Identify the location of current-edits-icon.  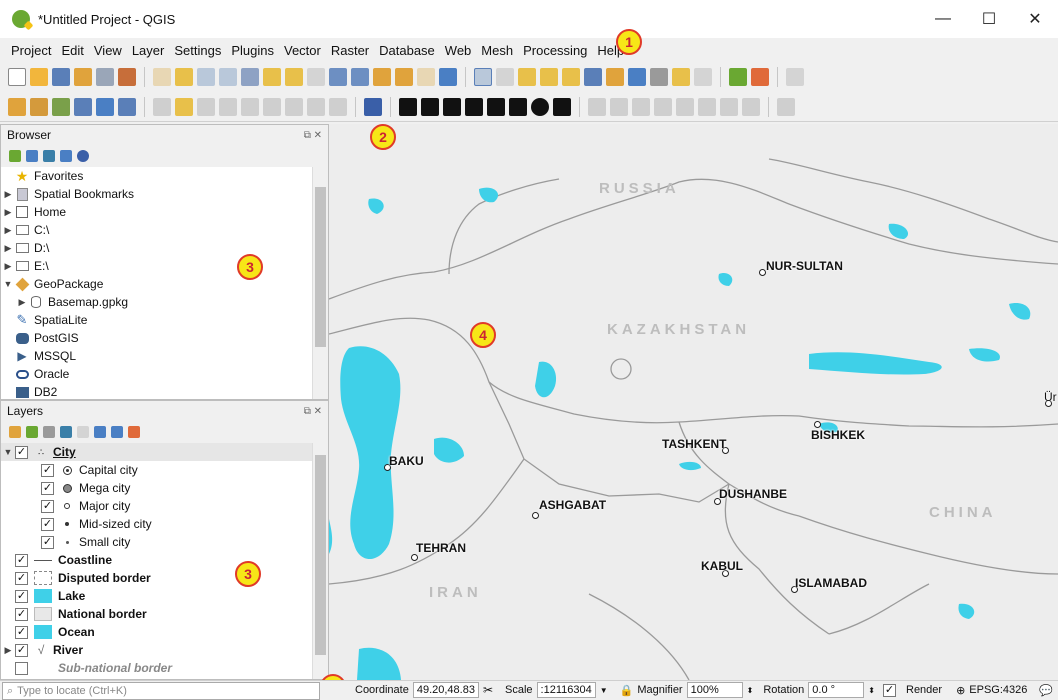
(162, 106).